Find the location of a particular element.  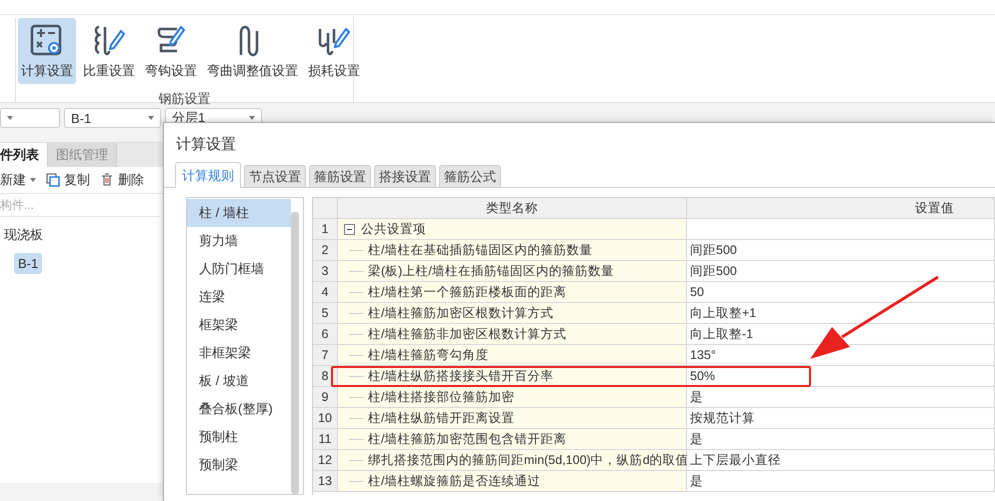

row-number: 13 is located at coordinates (325, 481).